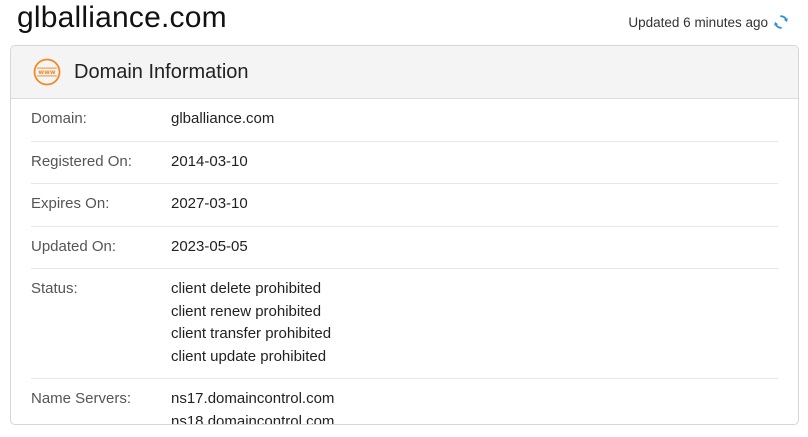 The height and width of the screenshot is (437, 808). What do you see at coordinates (70, 203) in the screenshot?
I see `row-label: Expires On:` at bounding box center [70, 203].